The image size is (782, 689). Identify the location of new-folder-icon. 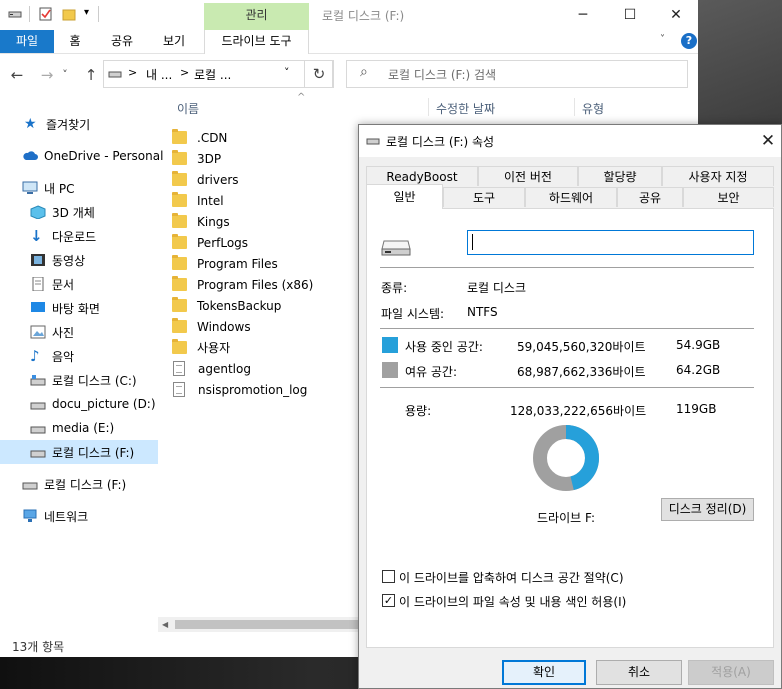
(69, 14).